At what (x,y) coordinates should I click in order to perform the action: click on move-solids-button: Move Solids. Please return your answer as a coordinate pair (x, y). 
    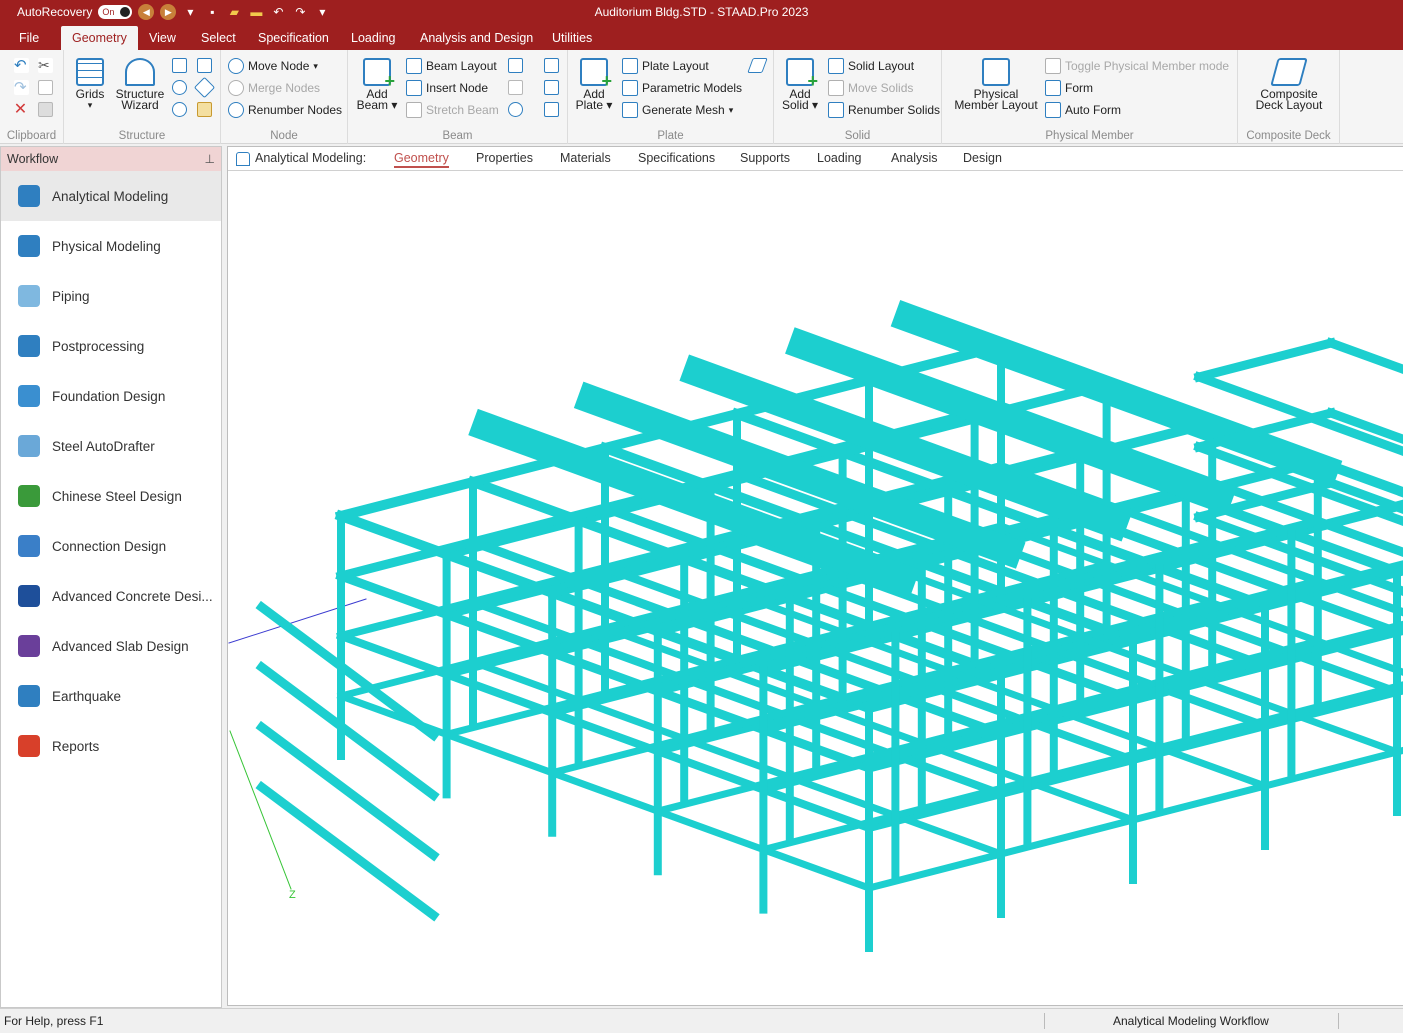
    Looking at the image, I should click on (870, 88).